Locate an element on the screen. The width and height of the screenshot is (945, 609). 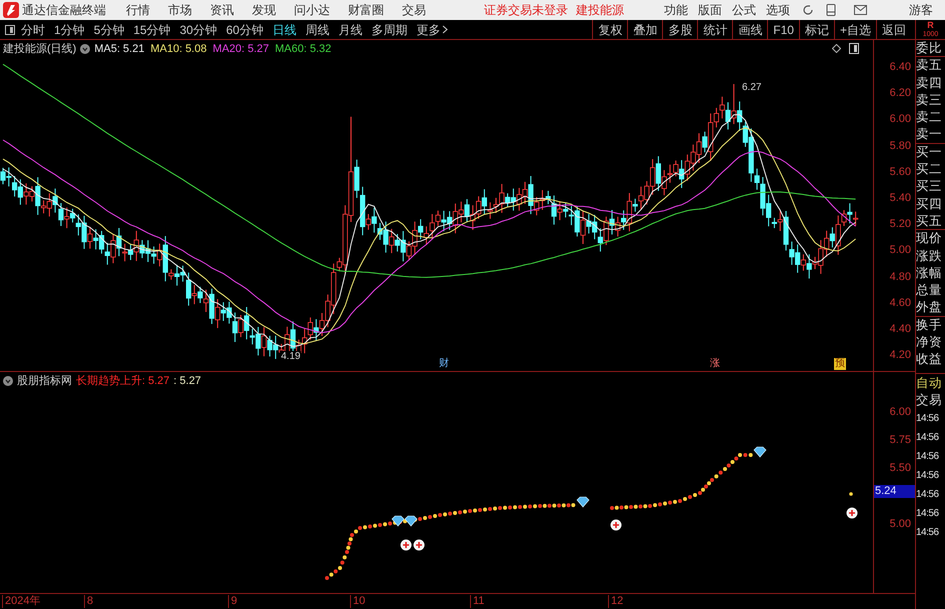
moving-average-label: MA10: 5.08 is located at coordinates (178, 49).